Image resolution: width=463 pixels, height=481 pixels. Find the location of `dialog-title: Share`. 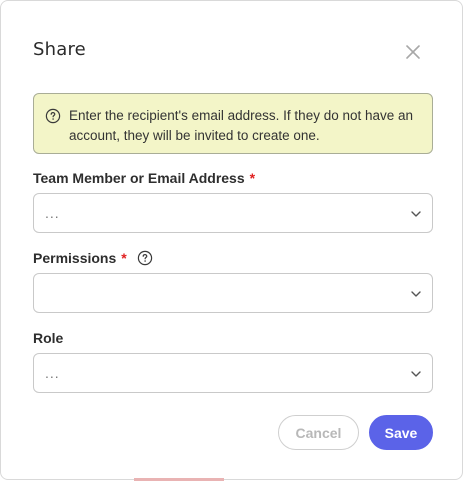

dialog-title: Share is located at coordinates (59, 49).